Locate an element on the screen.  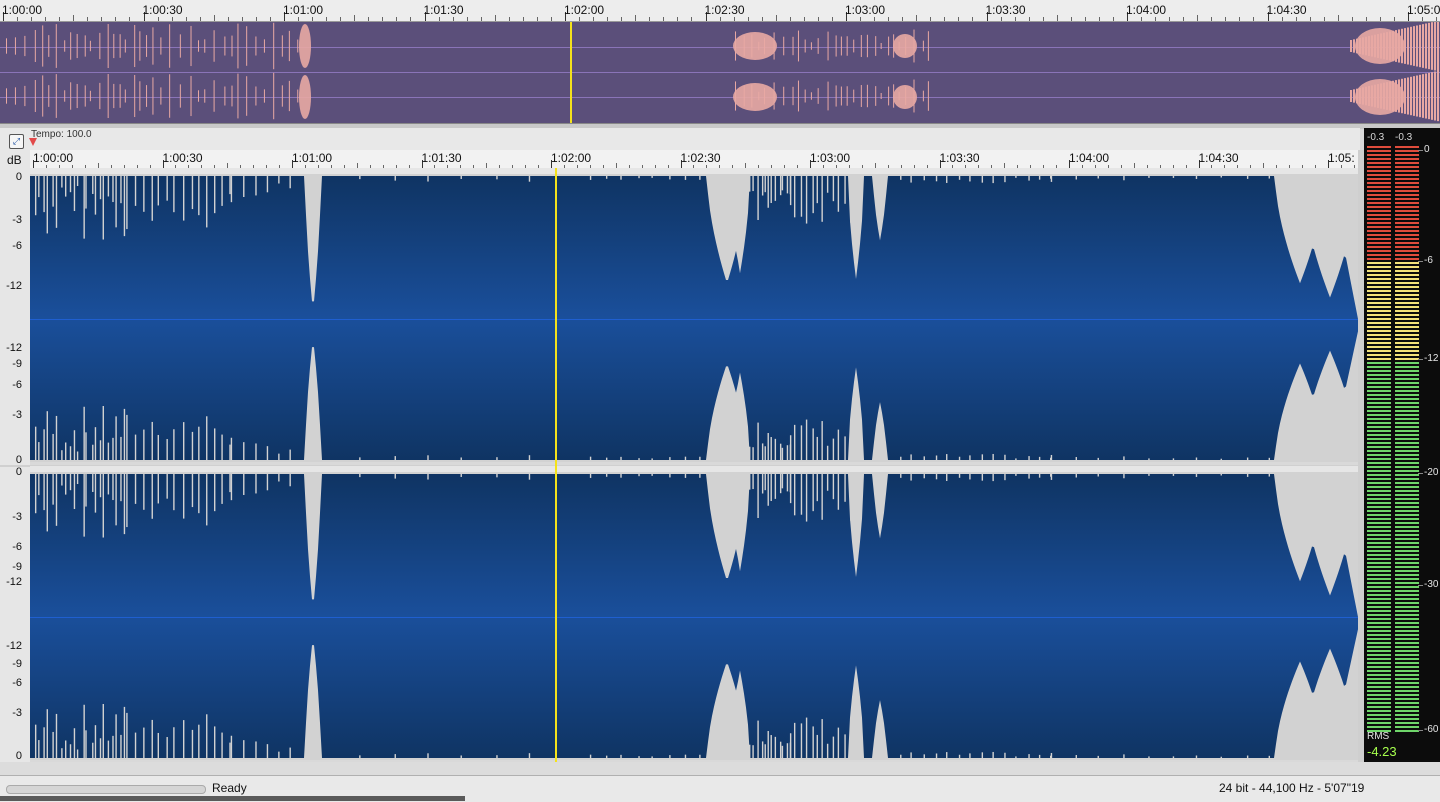
start-marker-icon is located at coordinates (33, 142).